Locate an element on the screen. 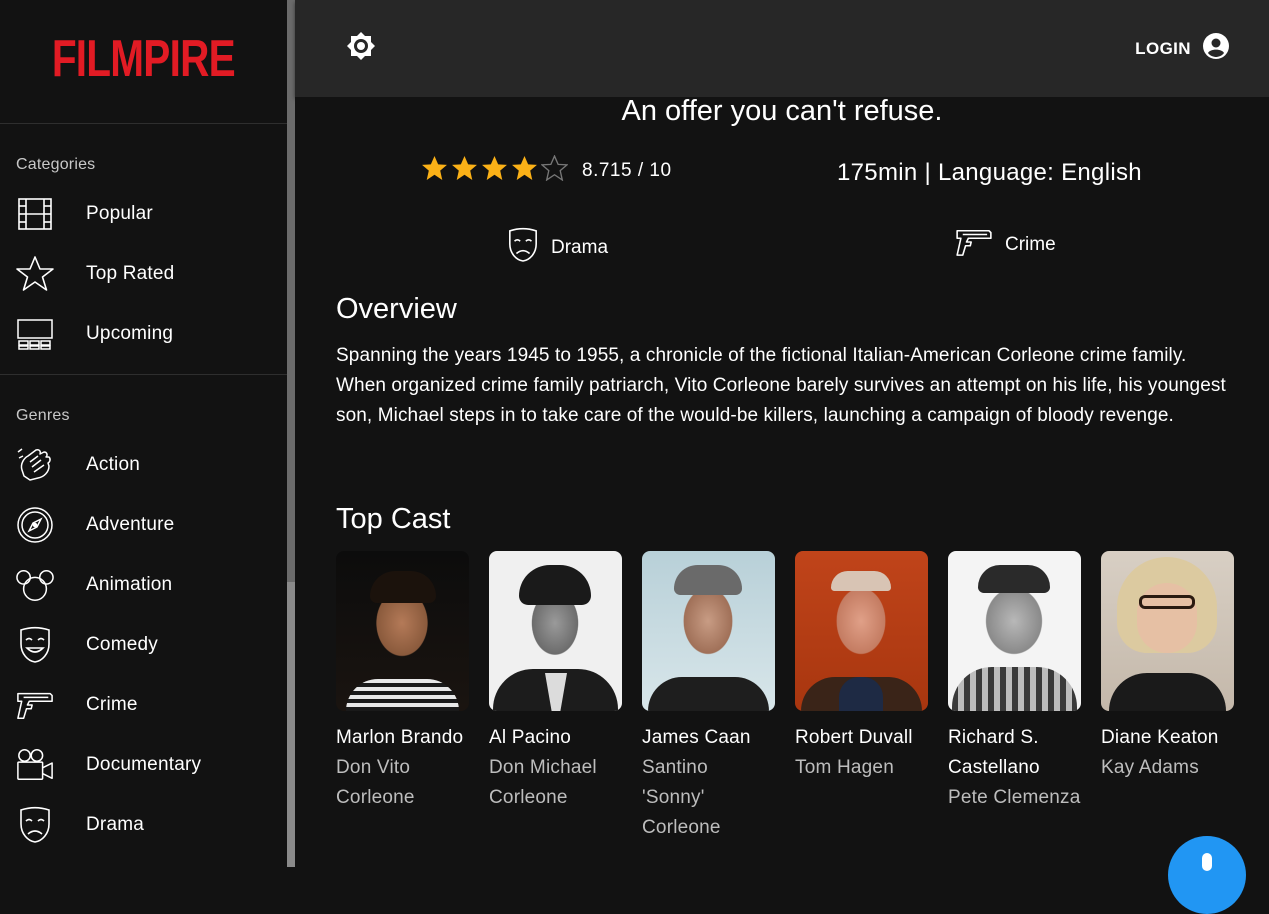 The image size is (1269, 914). sidebar-item-comedy: Comedy is located at coordinates (143, 645).